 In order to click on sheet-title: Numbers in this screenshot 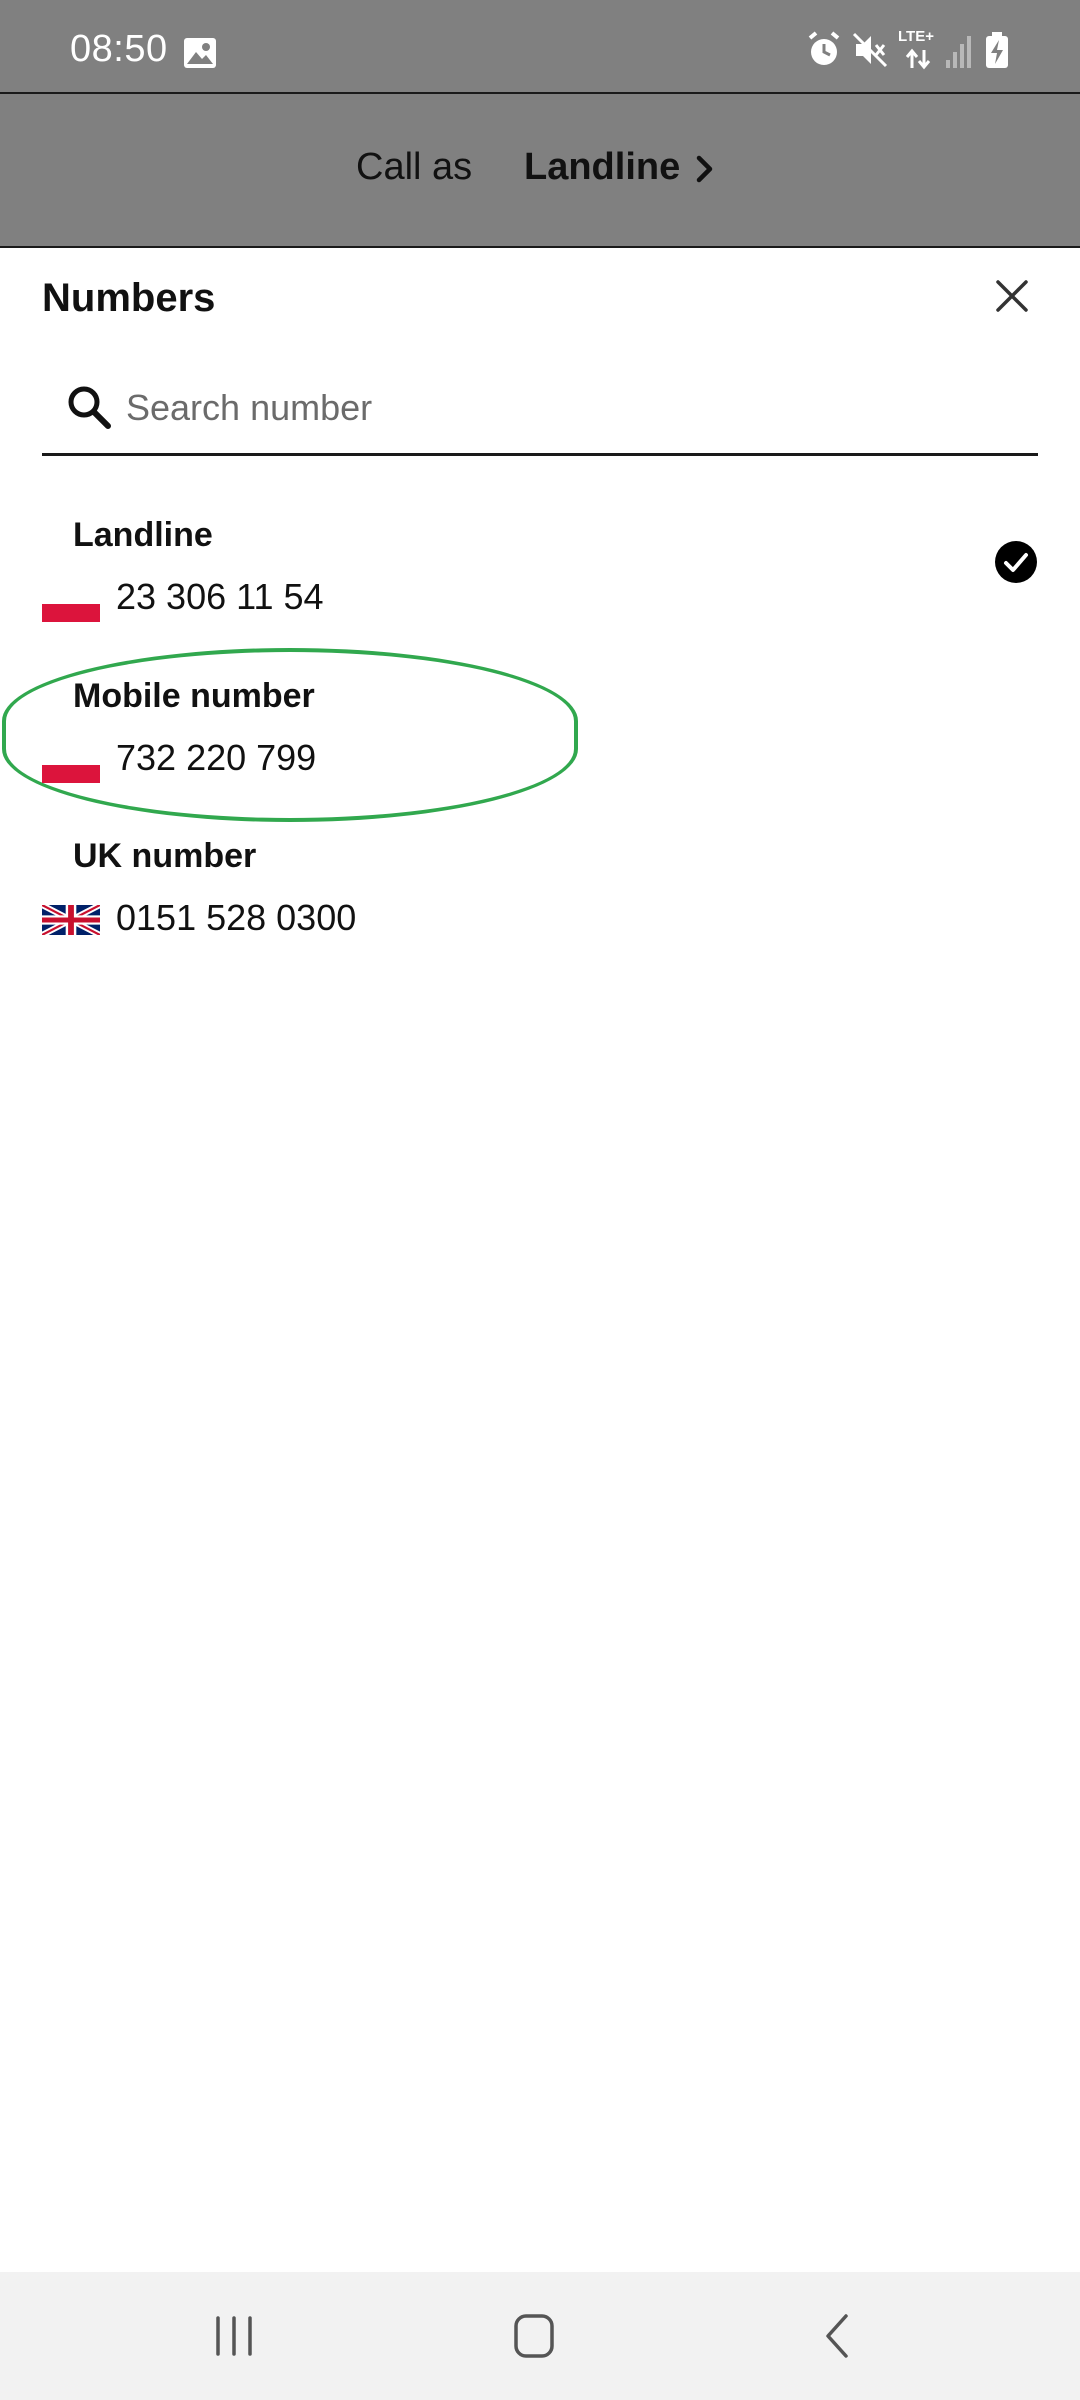, I will do `click(129, 298)`.